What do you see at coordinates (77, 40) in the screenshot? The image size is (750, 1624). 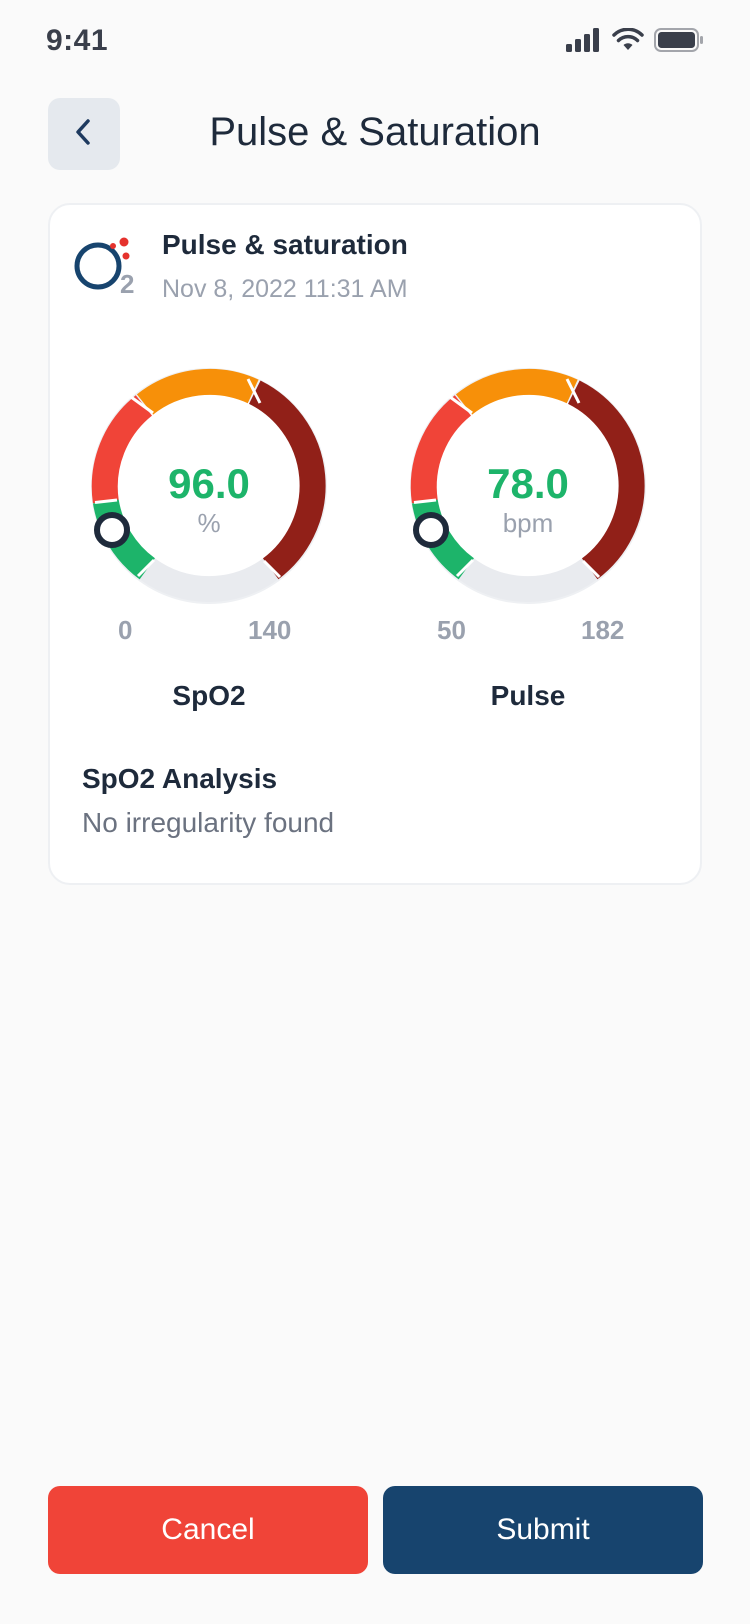 I see `status-time: 9:41` at bounding box center [77, 40].